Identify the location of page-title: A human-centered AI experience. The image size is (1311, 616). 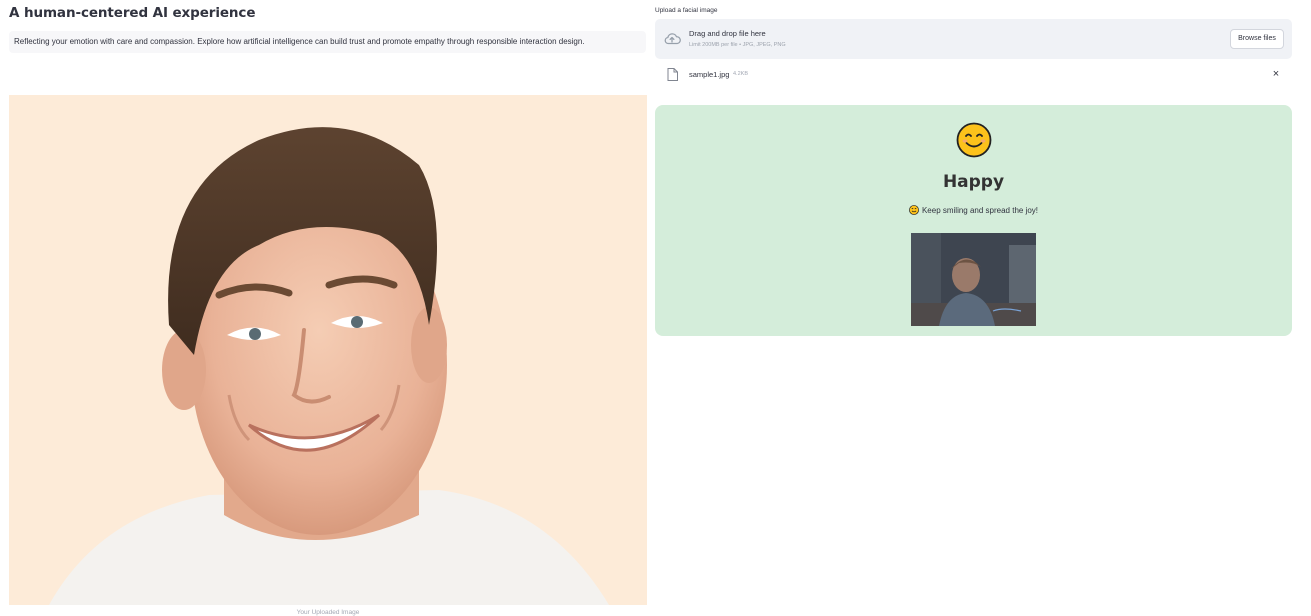
(132, 13).